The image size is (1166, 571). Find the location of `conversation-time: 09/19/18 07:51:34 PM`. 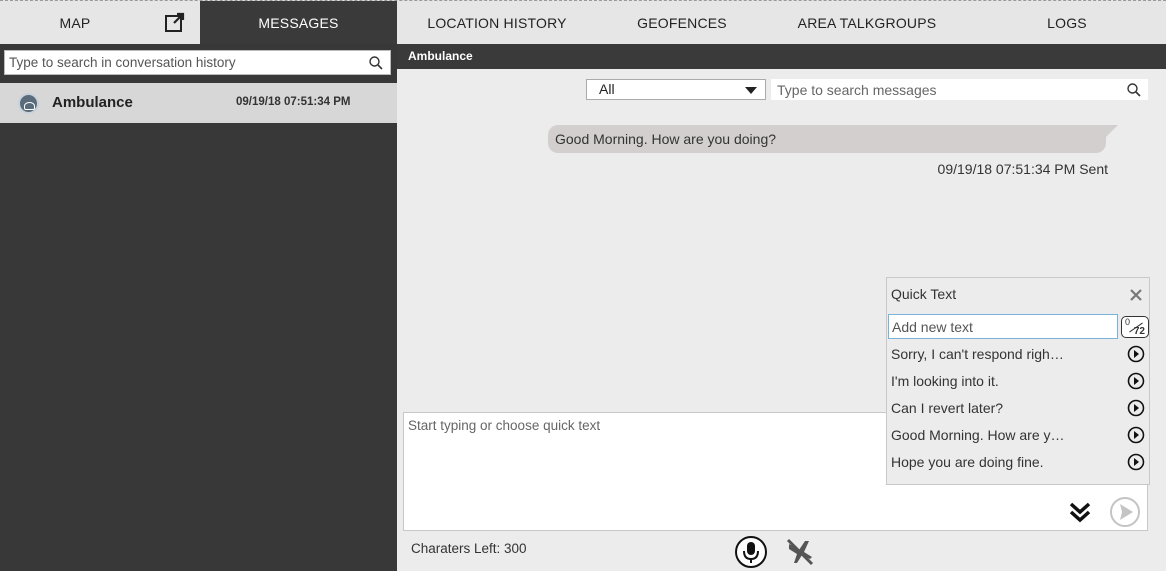

conversation-time: 09/19/18 07:51:34 PM is located at coordinates (293, 102).